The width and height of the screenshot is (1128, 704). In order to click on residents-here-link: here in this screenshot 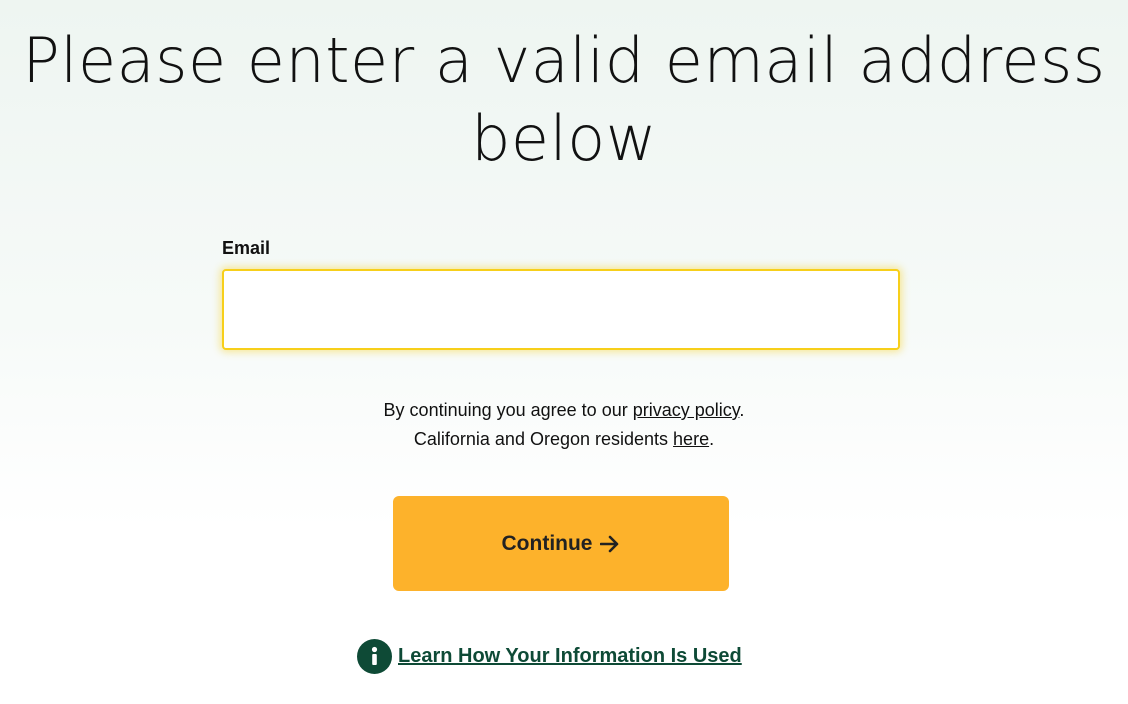, I will do `click(691, 439)`.